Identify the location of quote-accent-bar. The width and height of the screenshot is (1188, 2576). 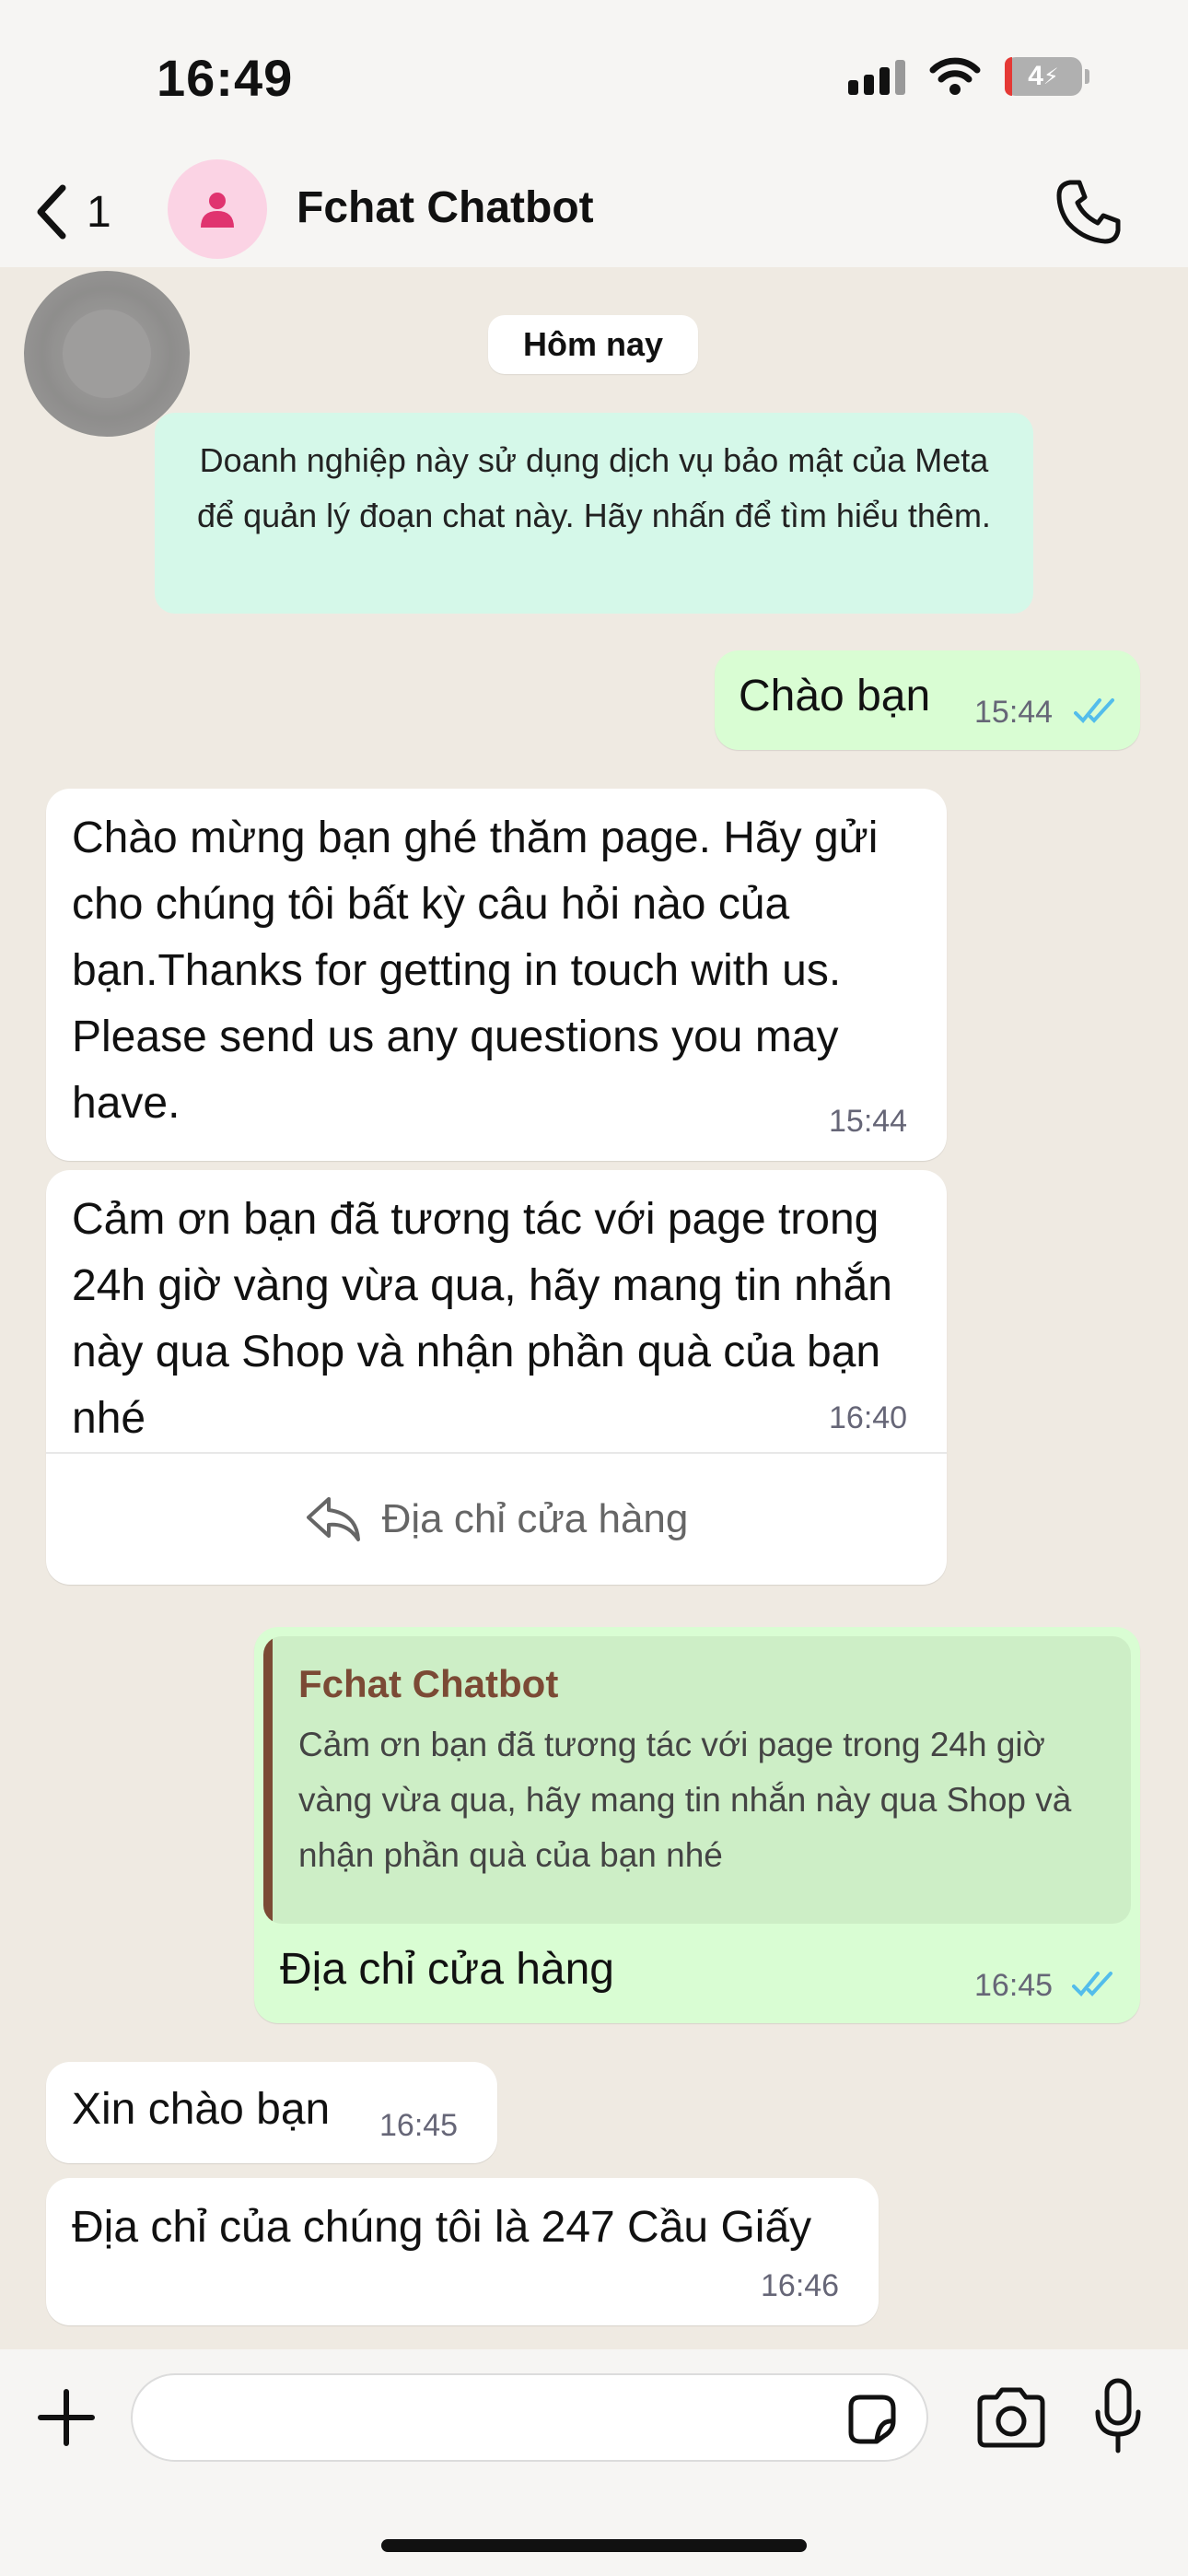
(268, 1780).